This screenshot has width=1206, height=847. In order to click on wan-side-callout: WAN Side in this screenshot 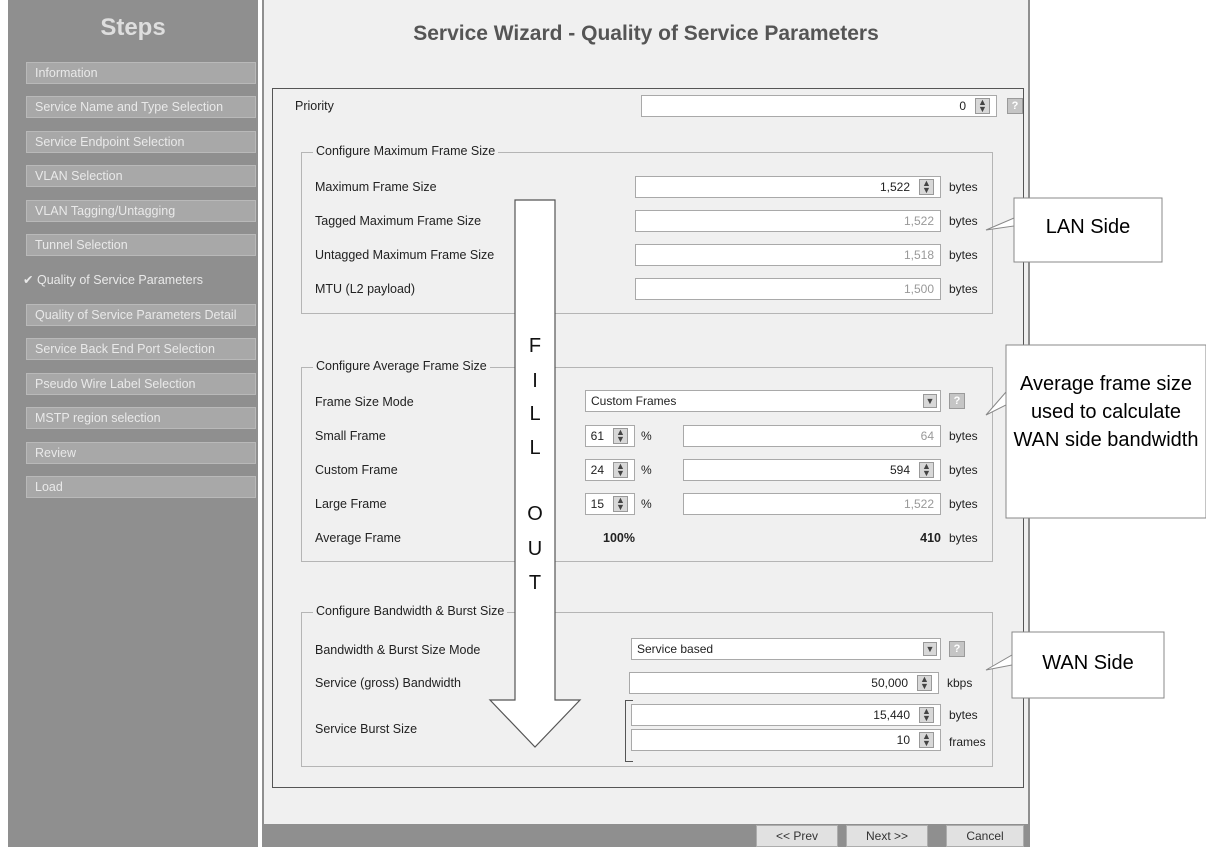, I will do `click(1088, 663)`.